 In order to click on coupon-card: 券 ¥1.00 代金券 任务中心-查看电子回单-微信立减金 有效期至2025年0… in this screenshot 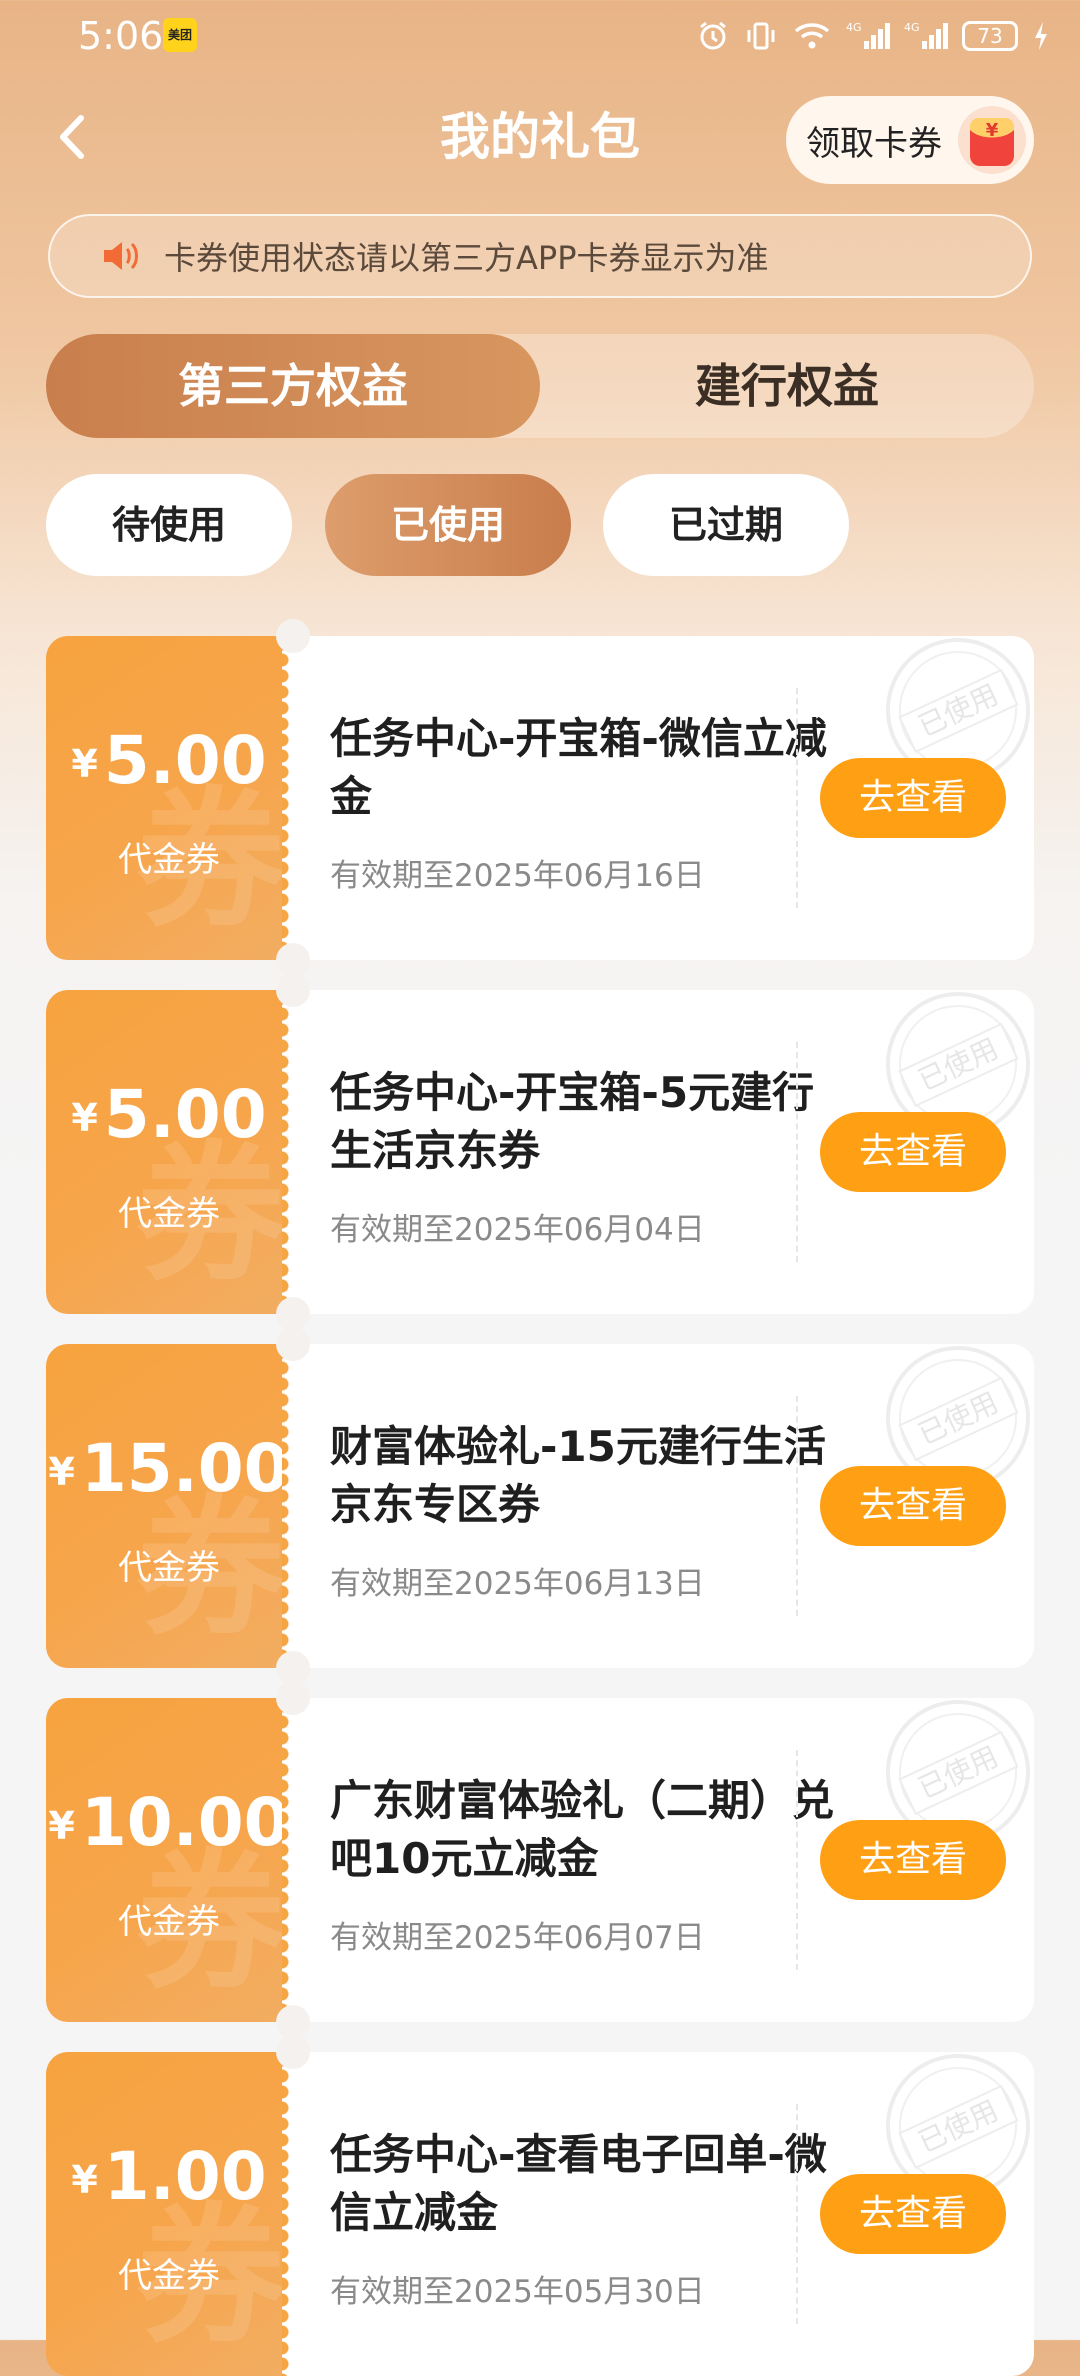, I will do `click(540, 2205)`.